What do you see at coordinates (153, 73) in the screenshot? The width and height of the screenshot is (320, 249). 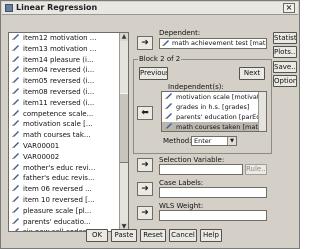 I see `previous-button: Previous` at bounding box center [153, 73].